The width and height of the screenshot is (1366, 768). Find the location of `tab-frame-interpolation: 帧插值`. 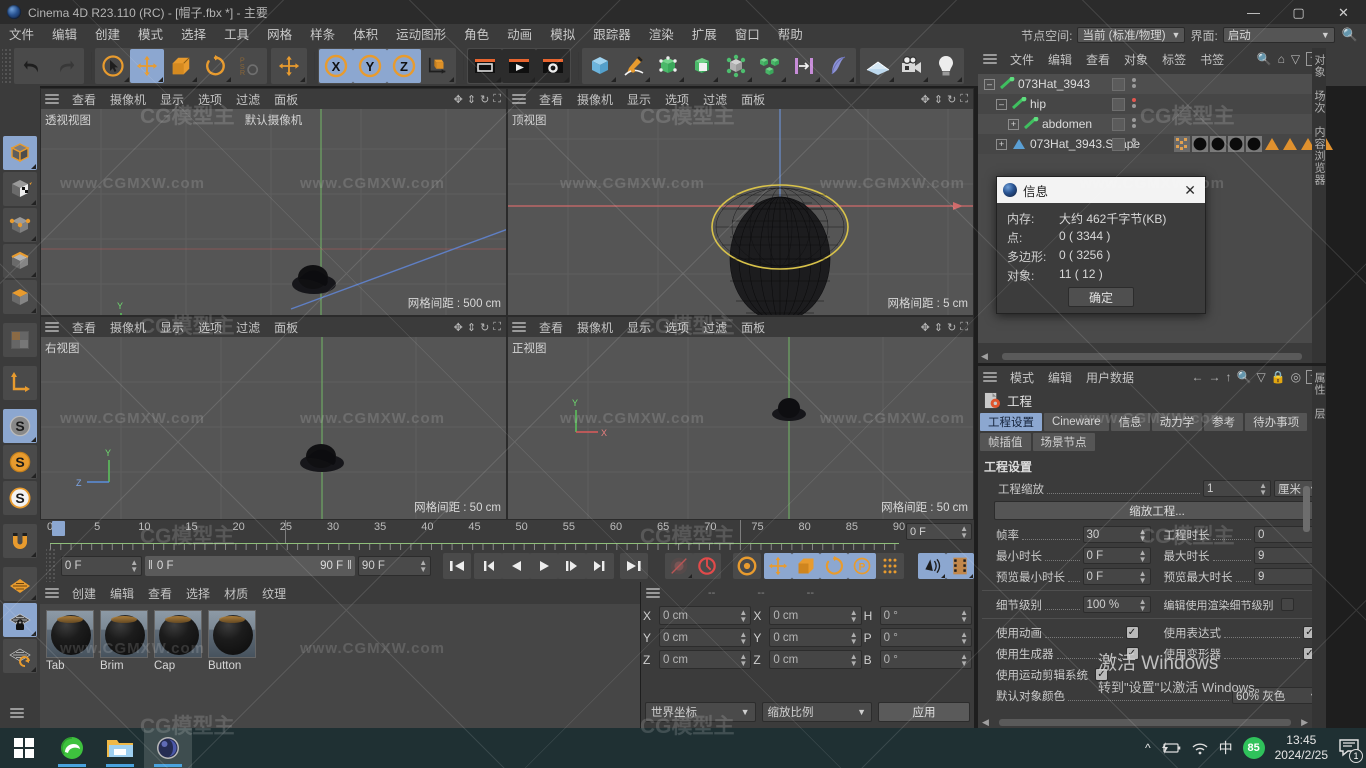

tab-frame-interpolation: 帧插值 is located at coordinates (1005, 442).